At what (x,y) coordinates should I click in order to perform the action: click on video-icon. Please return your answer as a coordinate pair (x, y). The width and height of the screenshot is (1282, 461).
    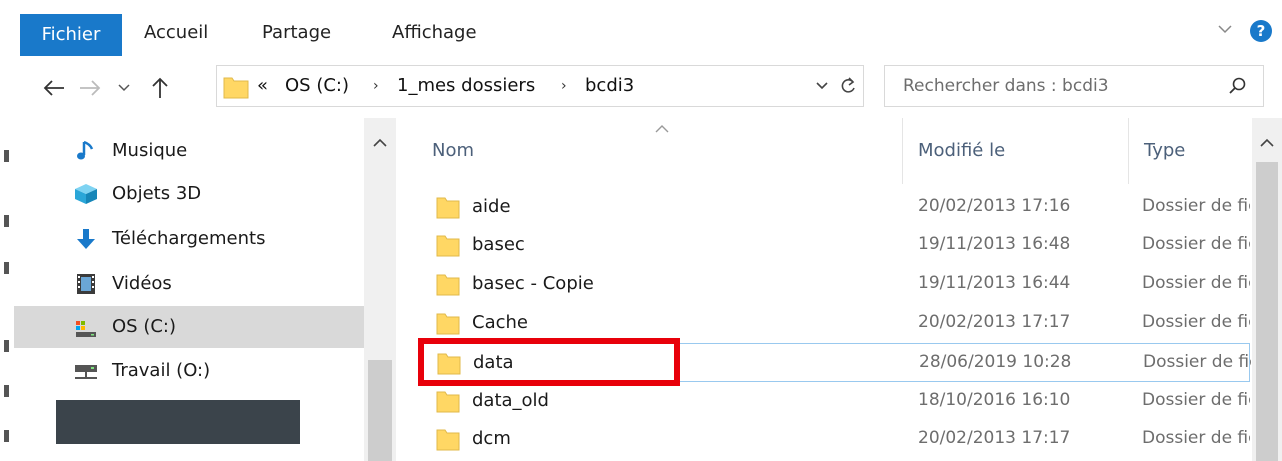
    Looking at the image, I should click on (86, 284).